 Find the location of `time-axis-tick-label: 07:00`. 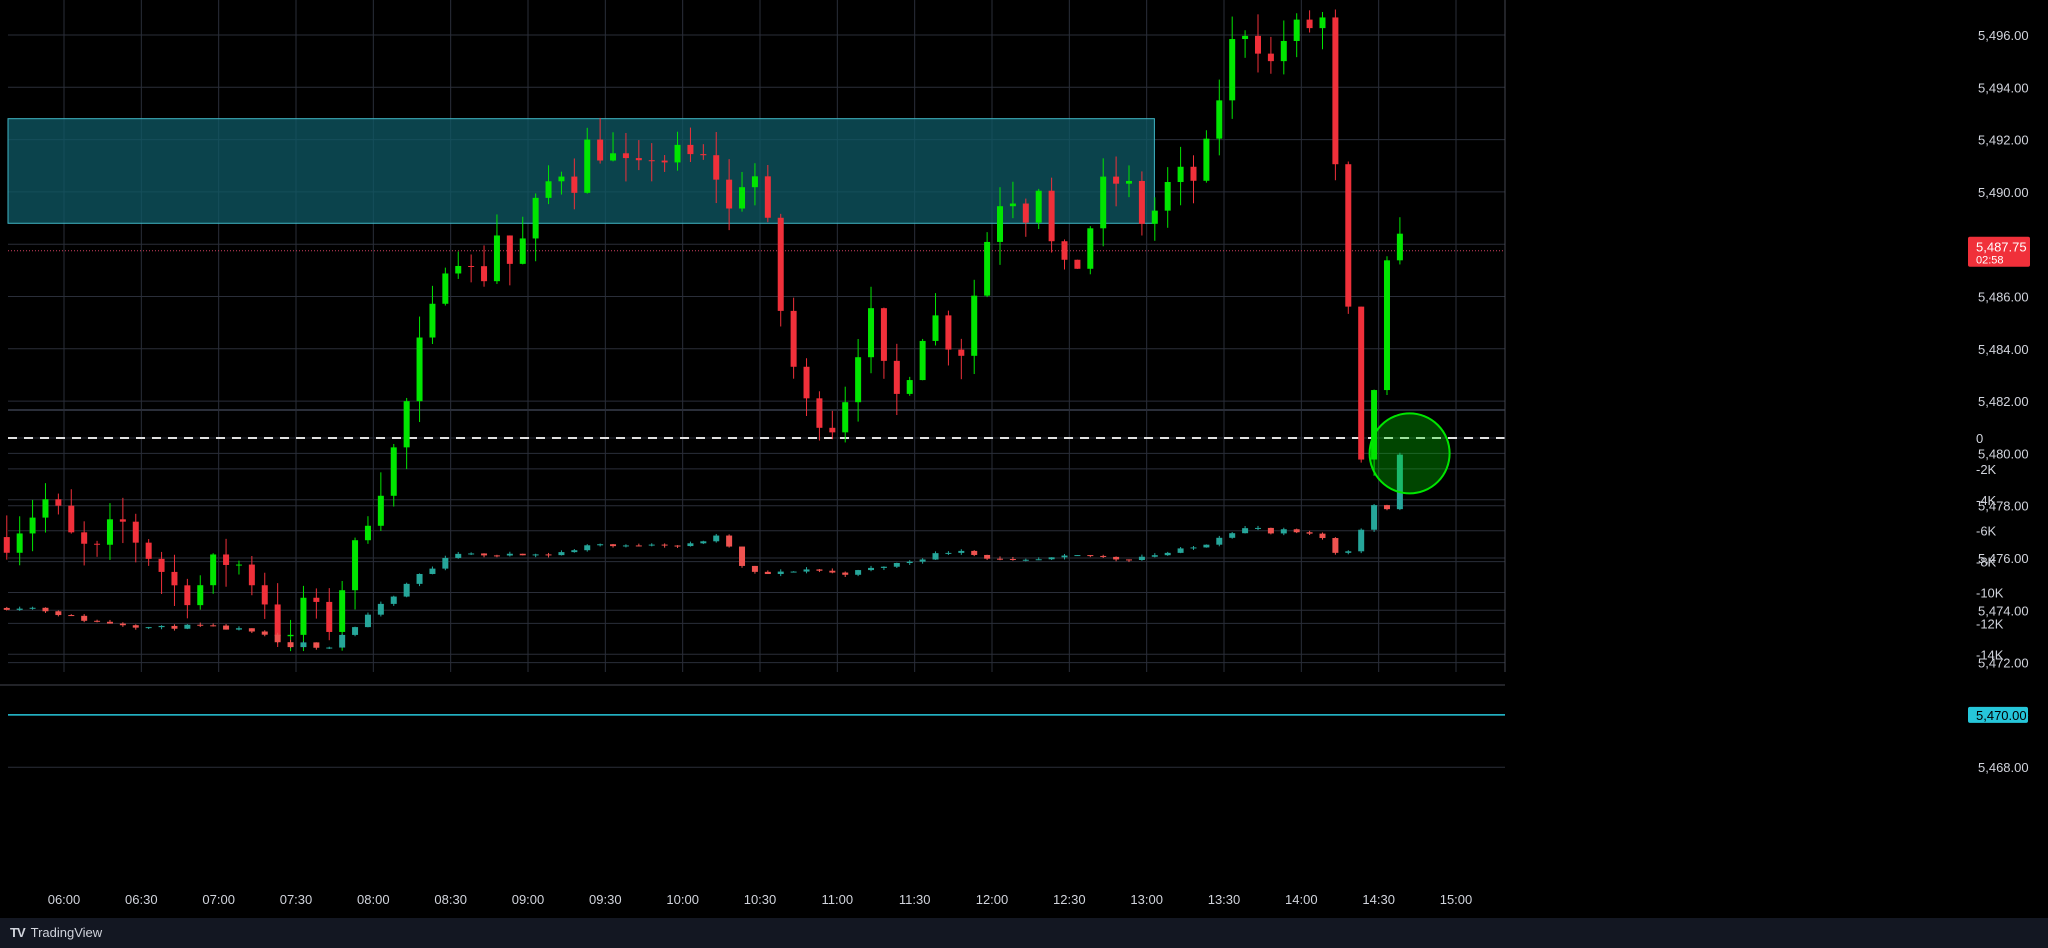

time-axis-tick-label: 07:00 is located at coordinates (218, 899).